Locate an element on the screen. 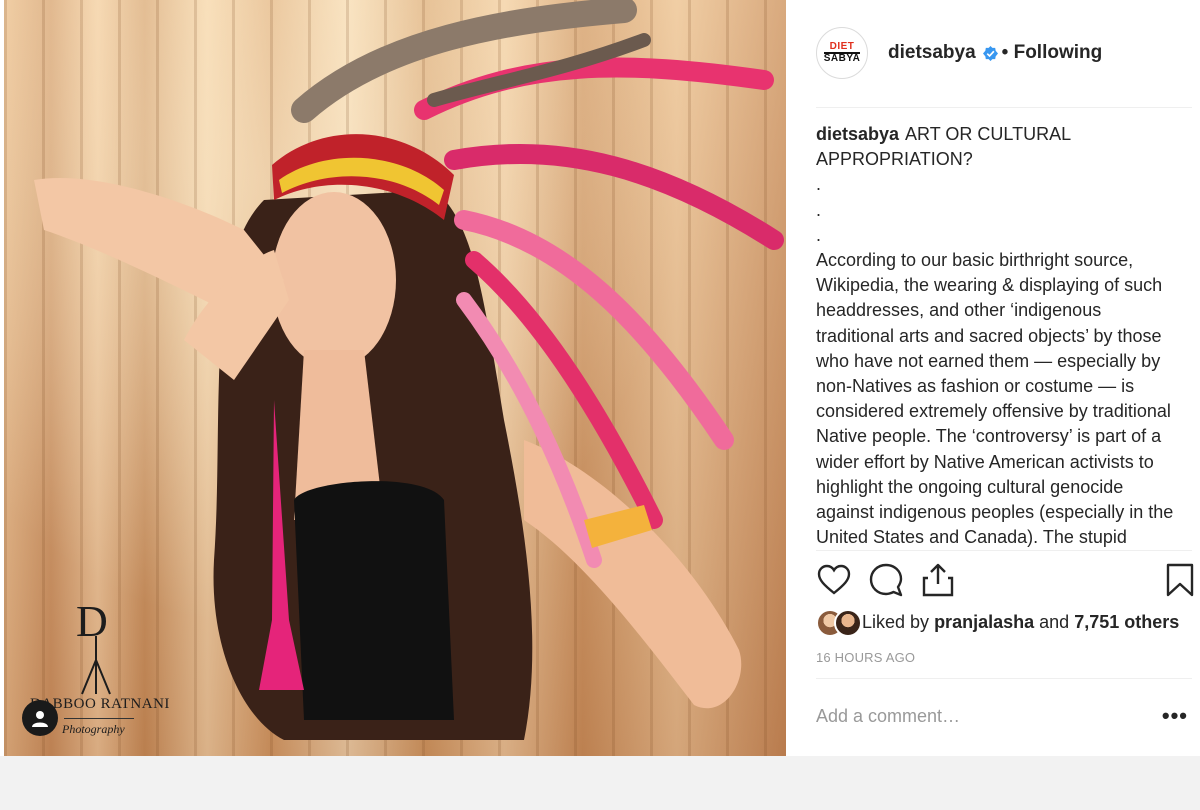  following-button: • Following is located at coordinates (1052, 53).